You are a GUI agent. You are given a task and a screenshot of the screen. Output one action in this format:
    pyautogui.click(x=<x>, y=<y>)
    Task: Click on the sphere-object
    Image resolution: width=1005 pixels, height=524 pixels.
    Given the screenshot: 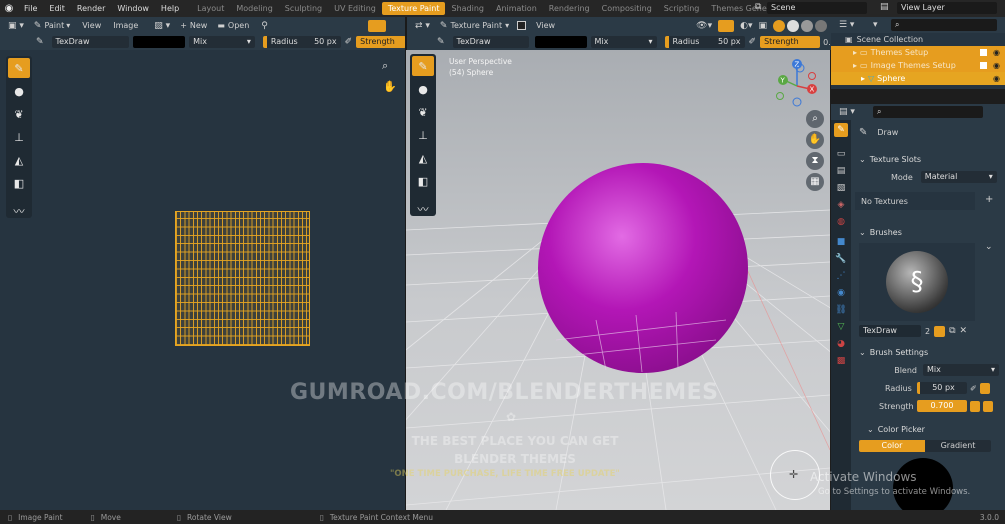 What is the action you would take?
    pyautogui.click(x=643, y=268)
    